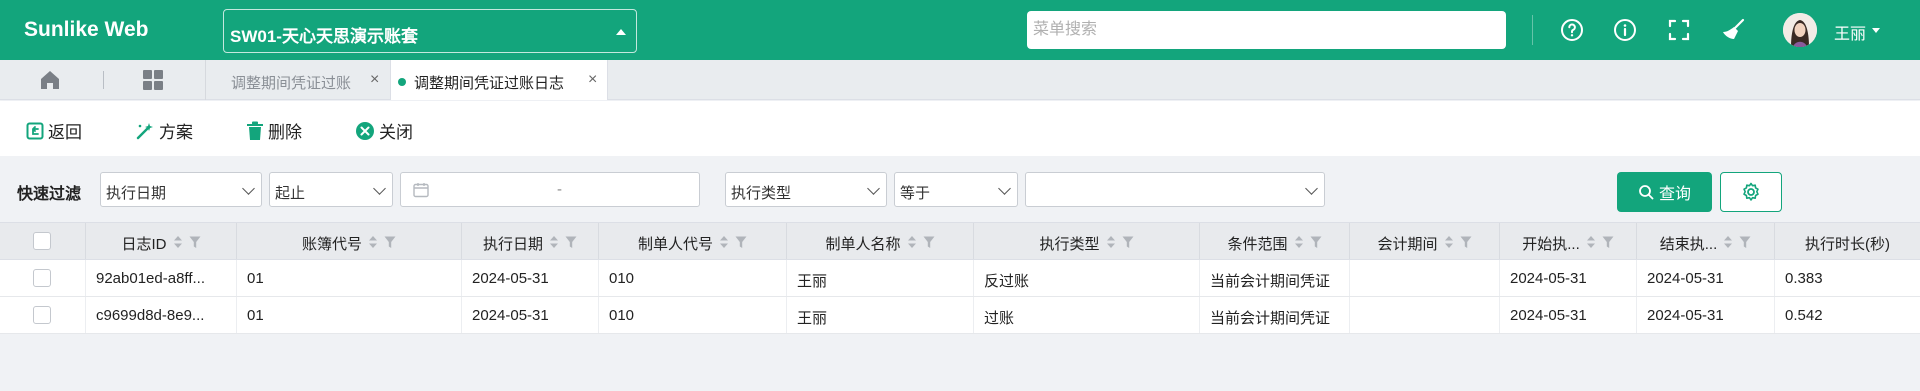 The width and height of the screenshot is (1920, 391). I want to click on close-button: 关闭, so click(384, 130).